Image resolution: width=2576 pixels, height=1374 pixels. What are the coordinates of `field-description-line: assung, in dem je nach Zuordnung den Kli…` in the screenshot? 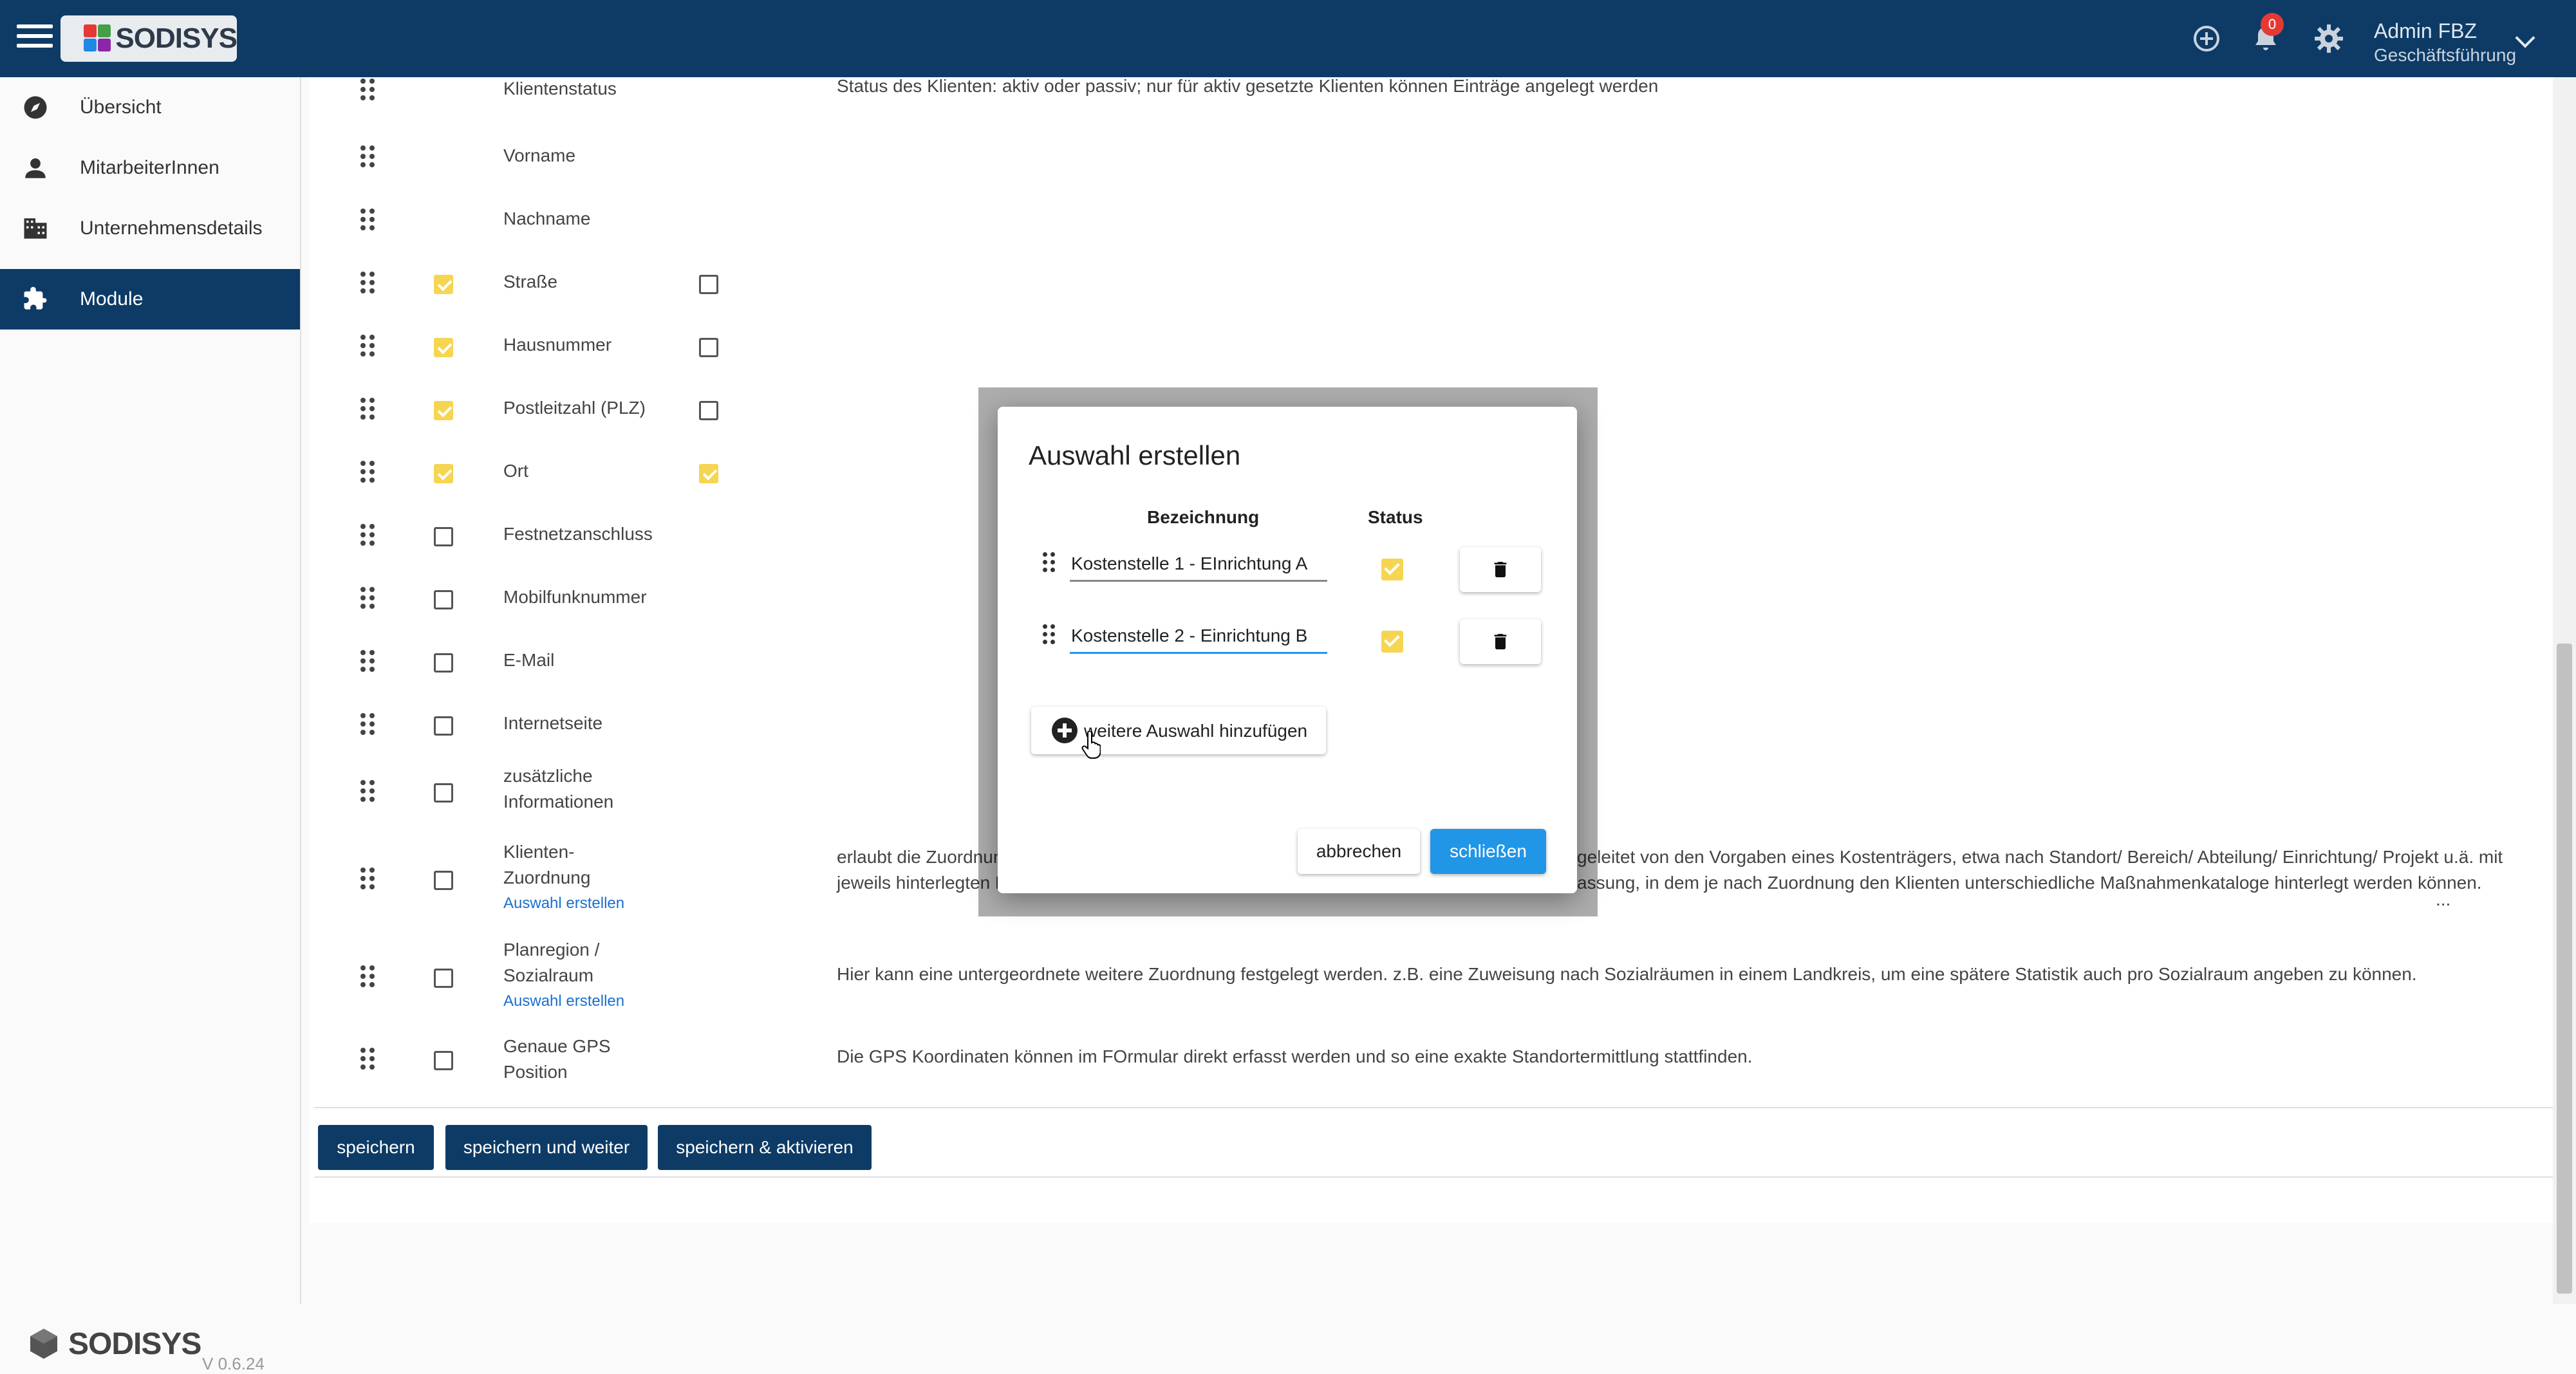 It's located at (2029, 883).